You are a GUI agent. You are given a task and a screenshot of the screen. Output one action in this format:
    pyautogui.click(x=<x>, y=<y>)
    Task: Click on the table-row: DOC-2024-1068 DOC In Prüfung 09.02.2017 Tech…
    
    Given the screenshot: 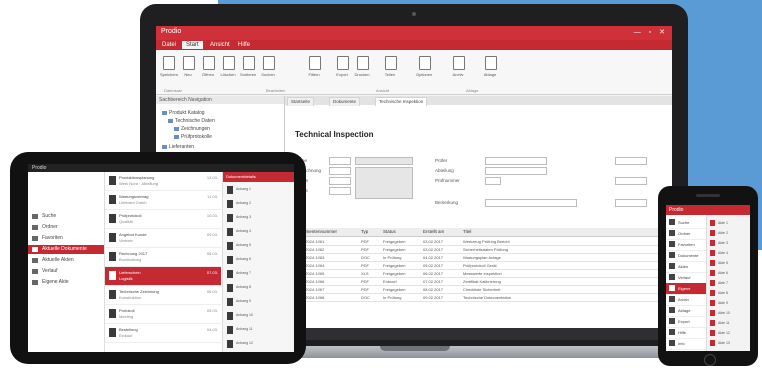 What is the action you would take?
    pyautogui.click(x=476, y=298)
    